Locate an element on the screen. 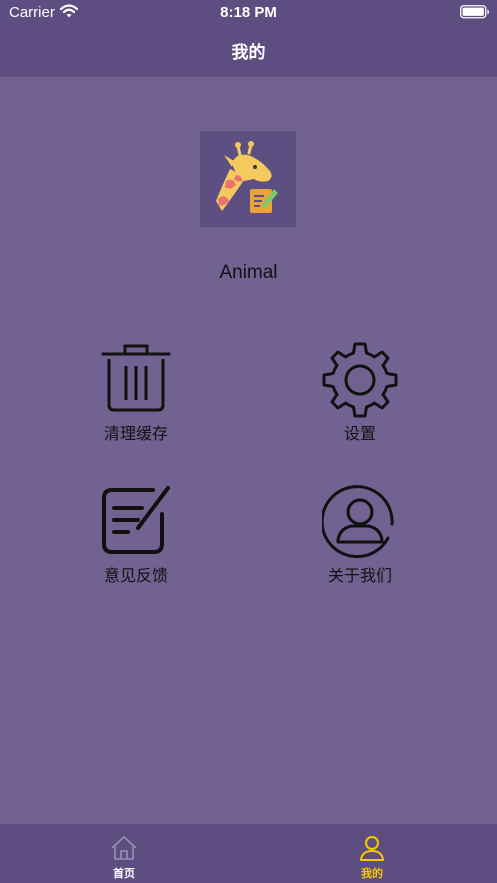 Image resolution: width=497 pixels, height=883 pixels. about-us-button: 关于我们 is located at coordinates (360, 539).